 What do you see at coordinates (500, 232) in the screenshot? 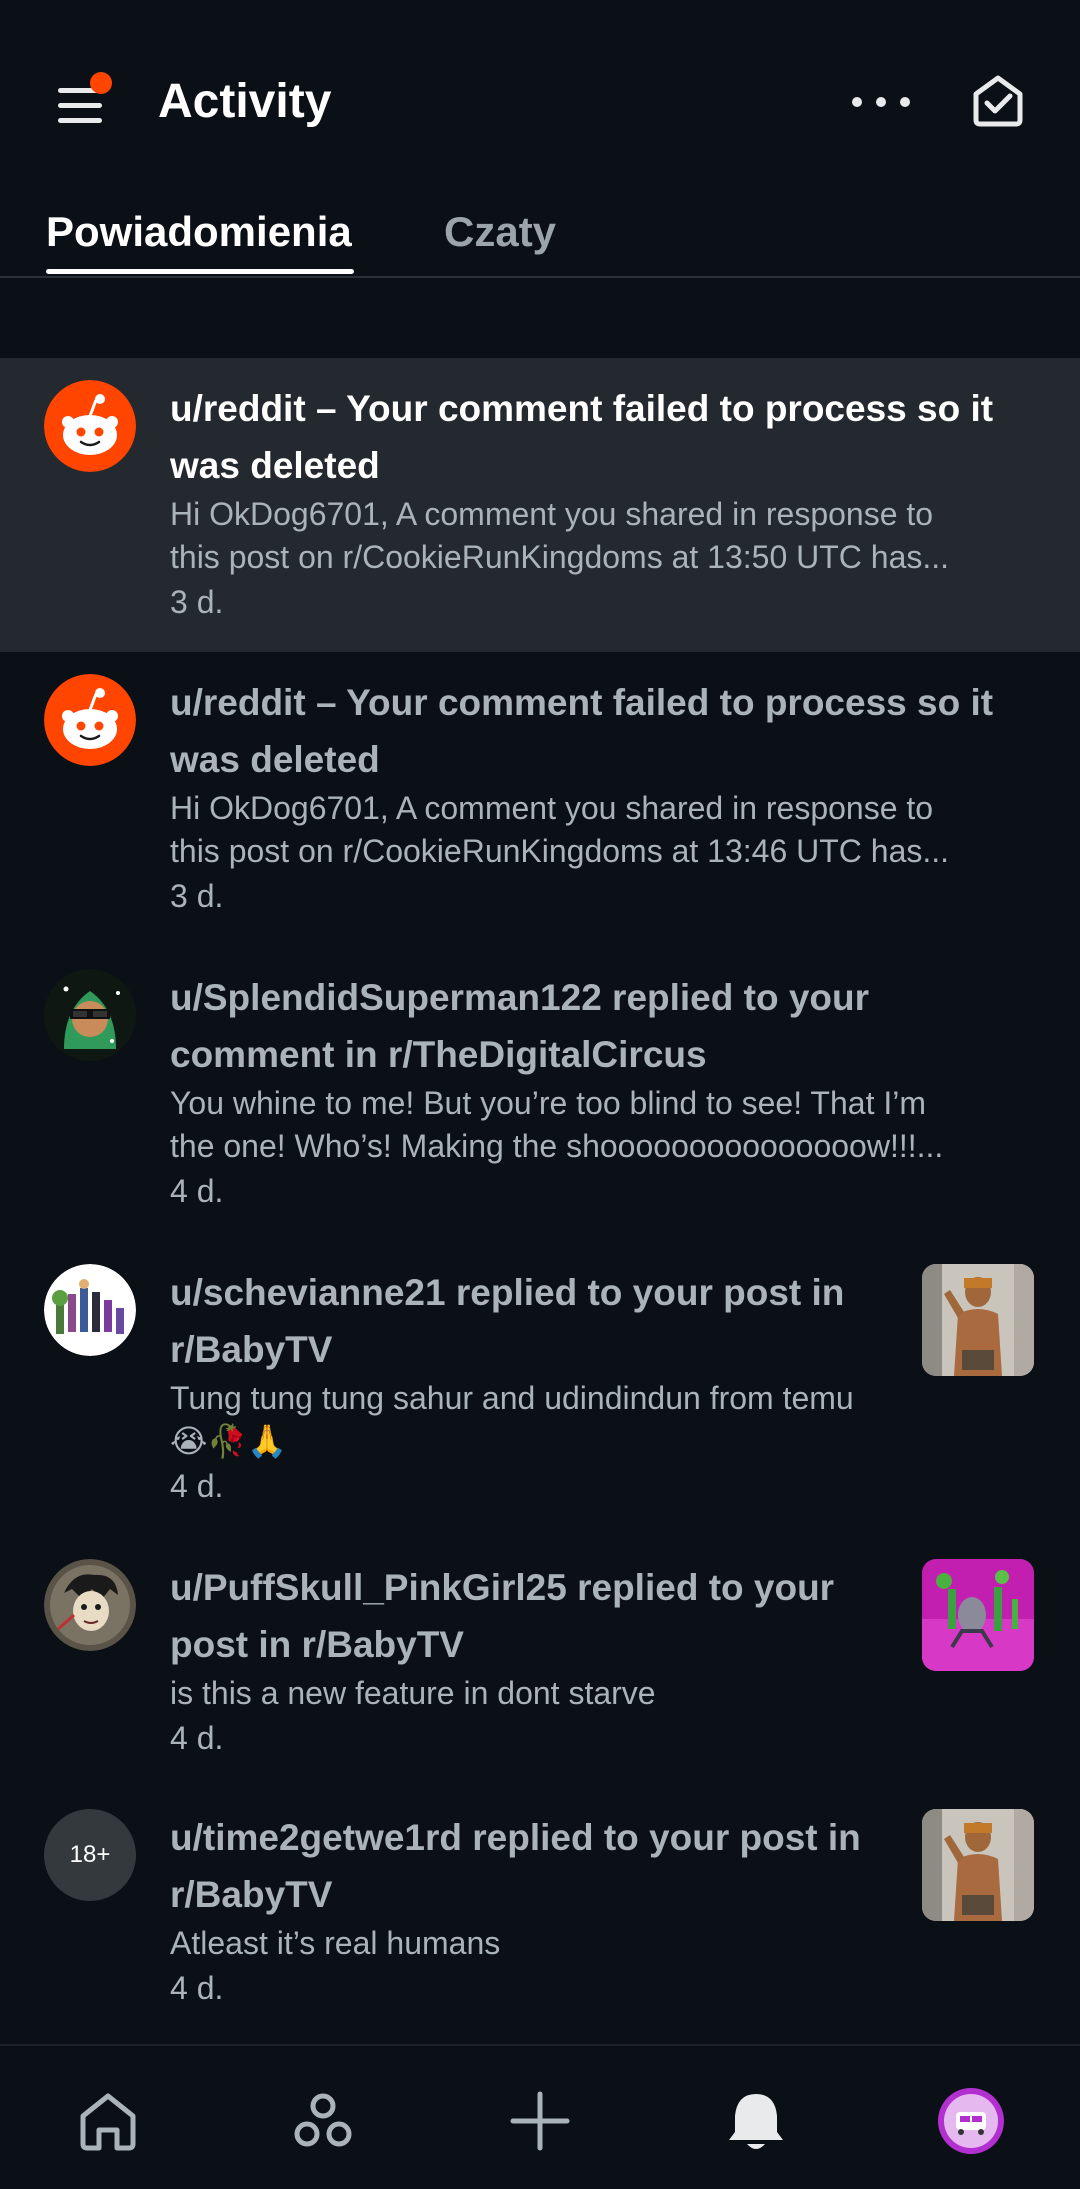
I see `tab-chats: Czaty` at bounding box center [500, 232].